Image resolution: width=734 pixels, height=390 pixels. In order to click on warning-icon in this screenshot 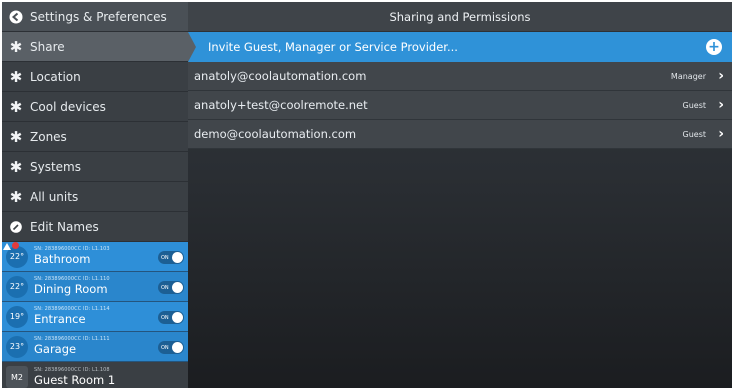, I will do `click(7, 246)`.